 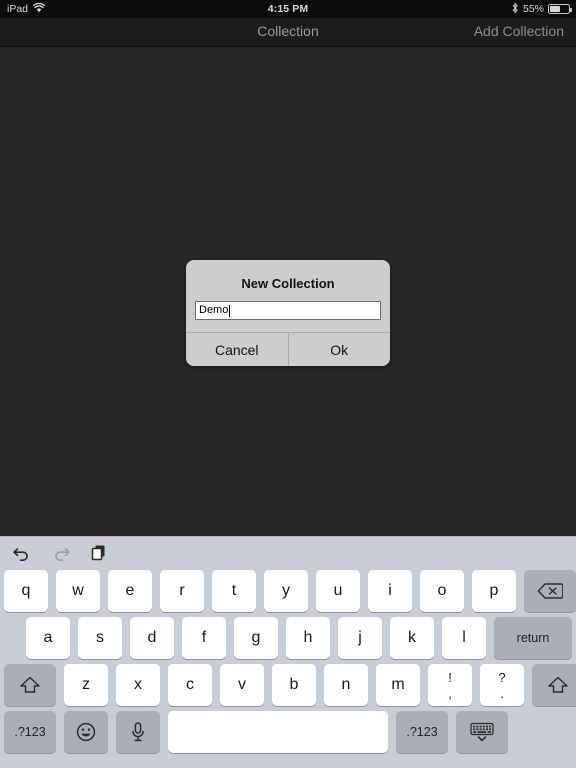 I want to click on key-n: n, so click(x=346, y=685).